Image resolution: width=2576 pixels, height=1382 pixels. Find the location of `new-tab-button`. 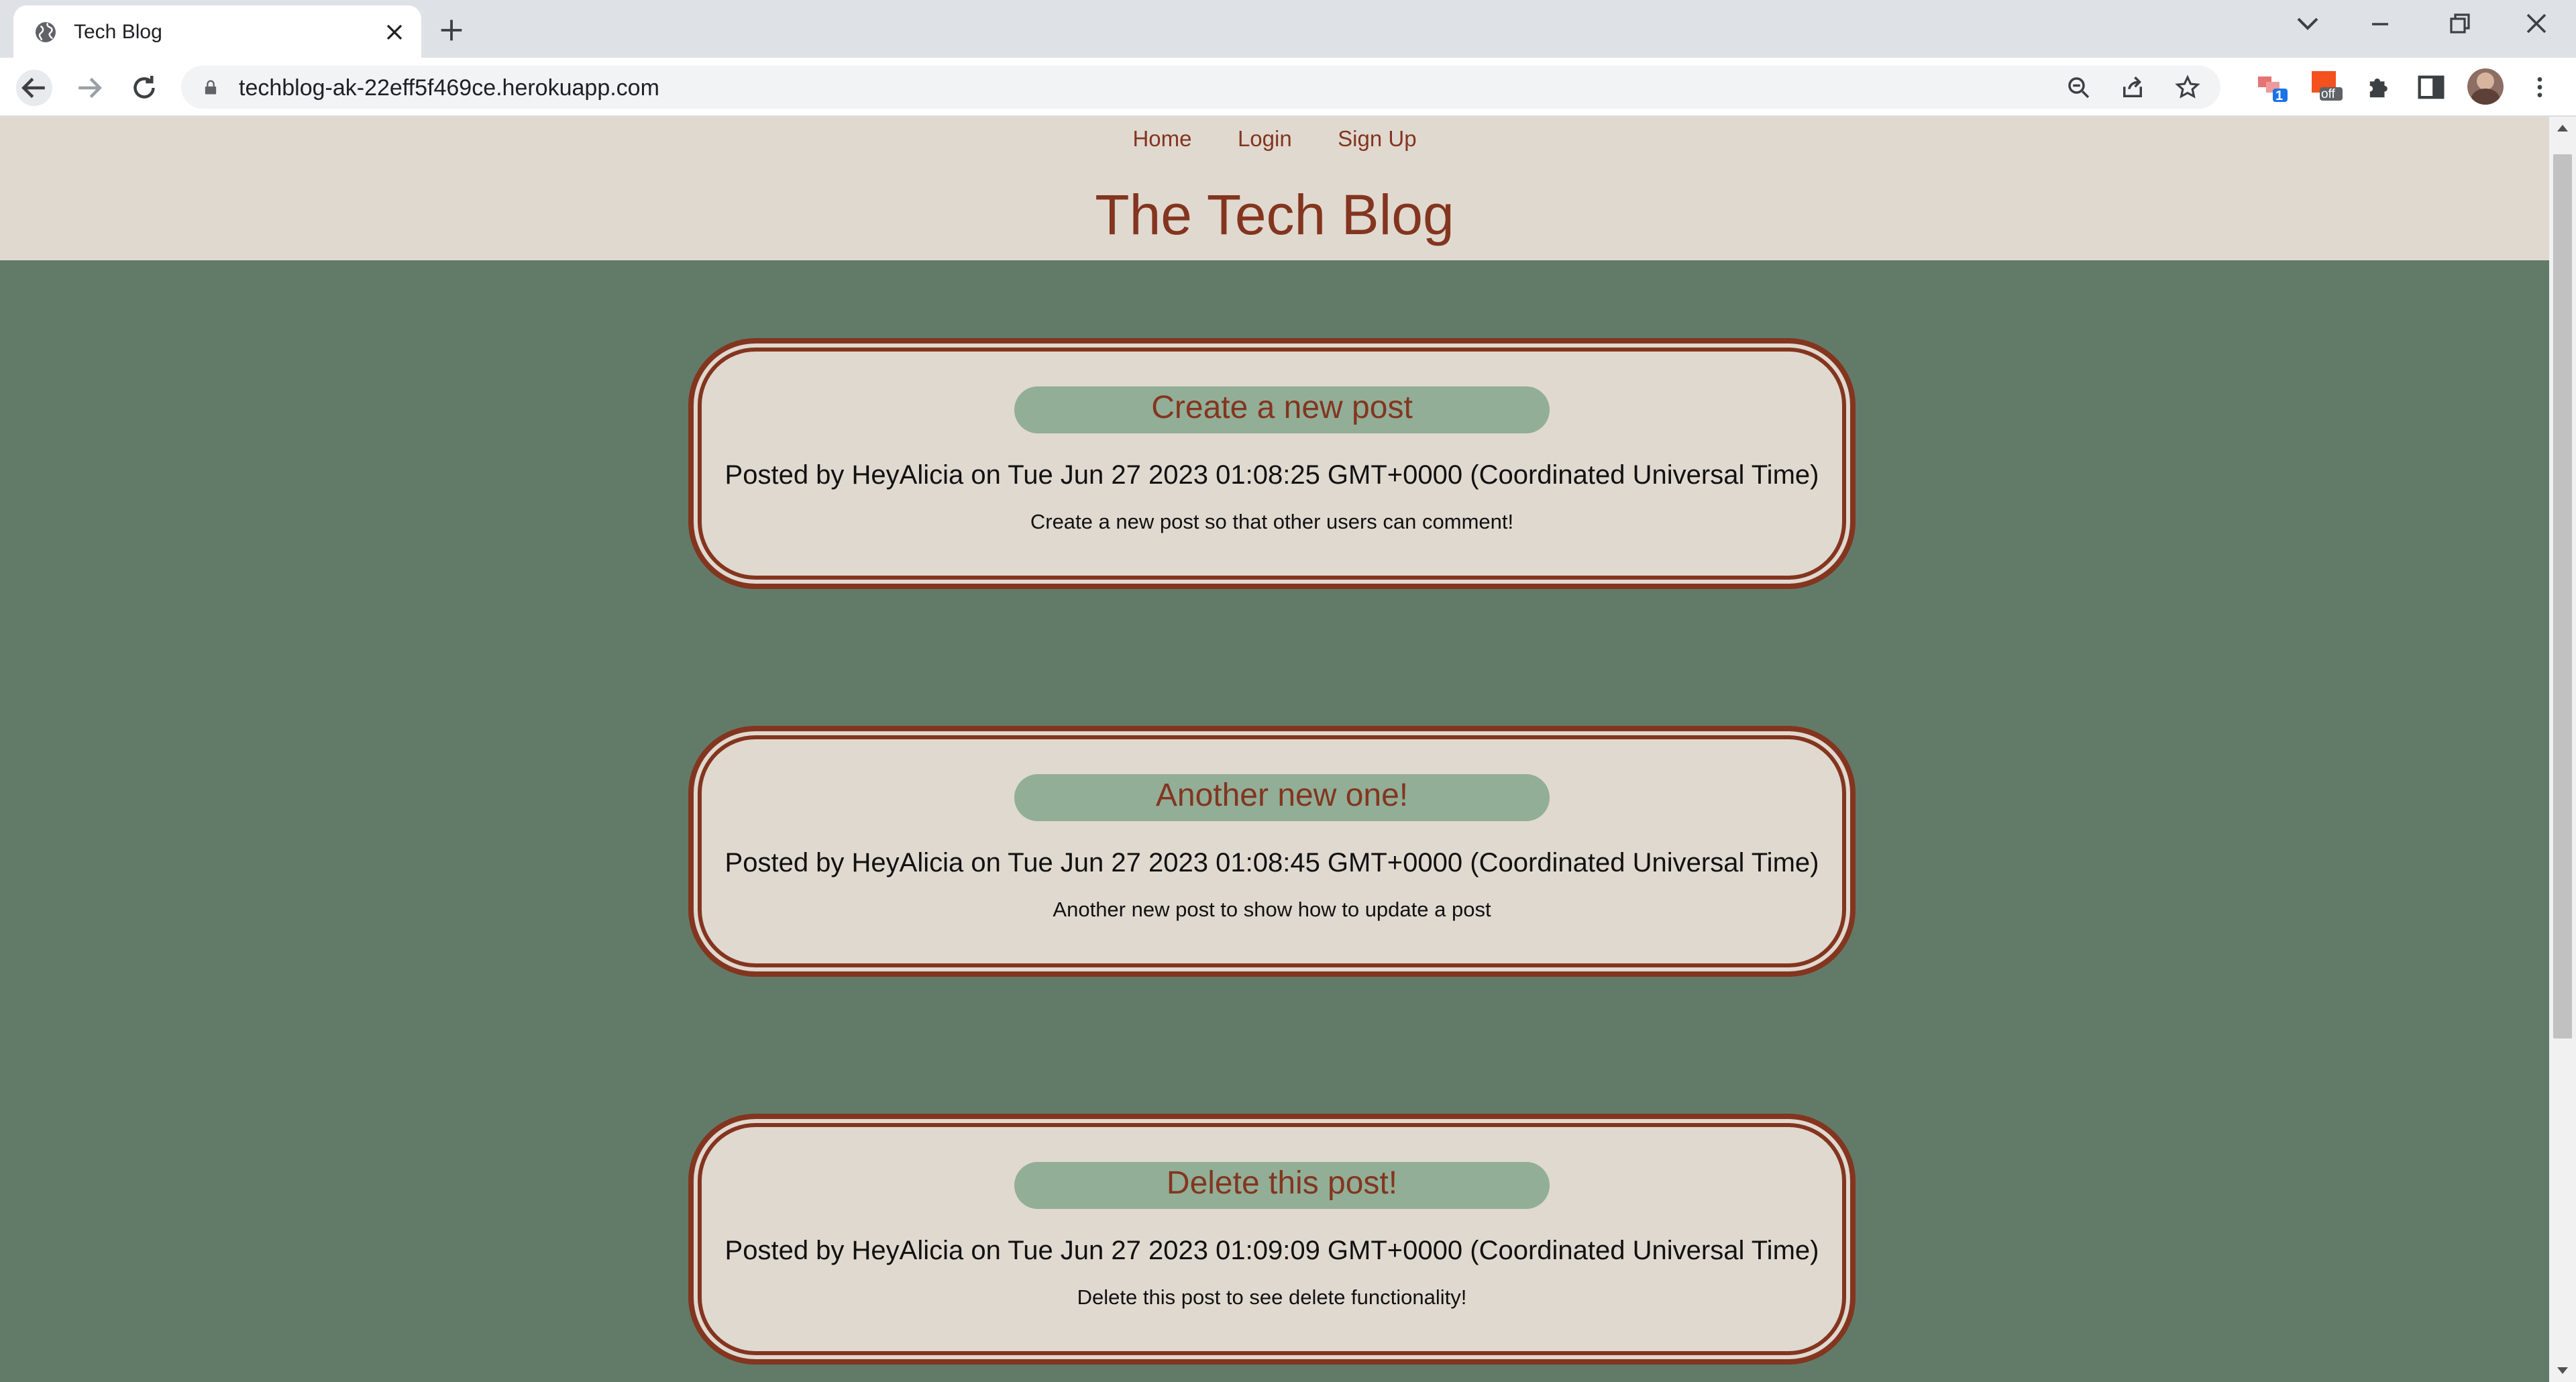

new-tab-button is located at coordinates (451, 30).